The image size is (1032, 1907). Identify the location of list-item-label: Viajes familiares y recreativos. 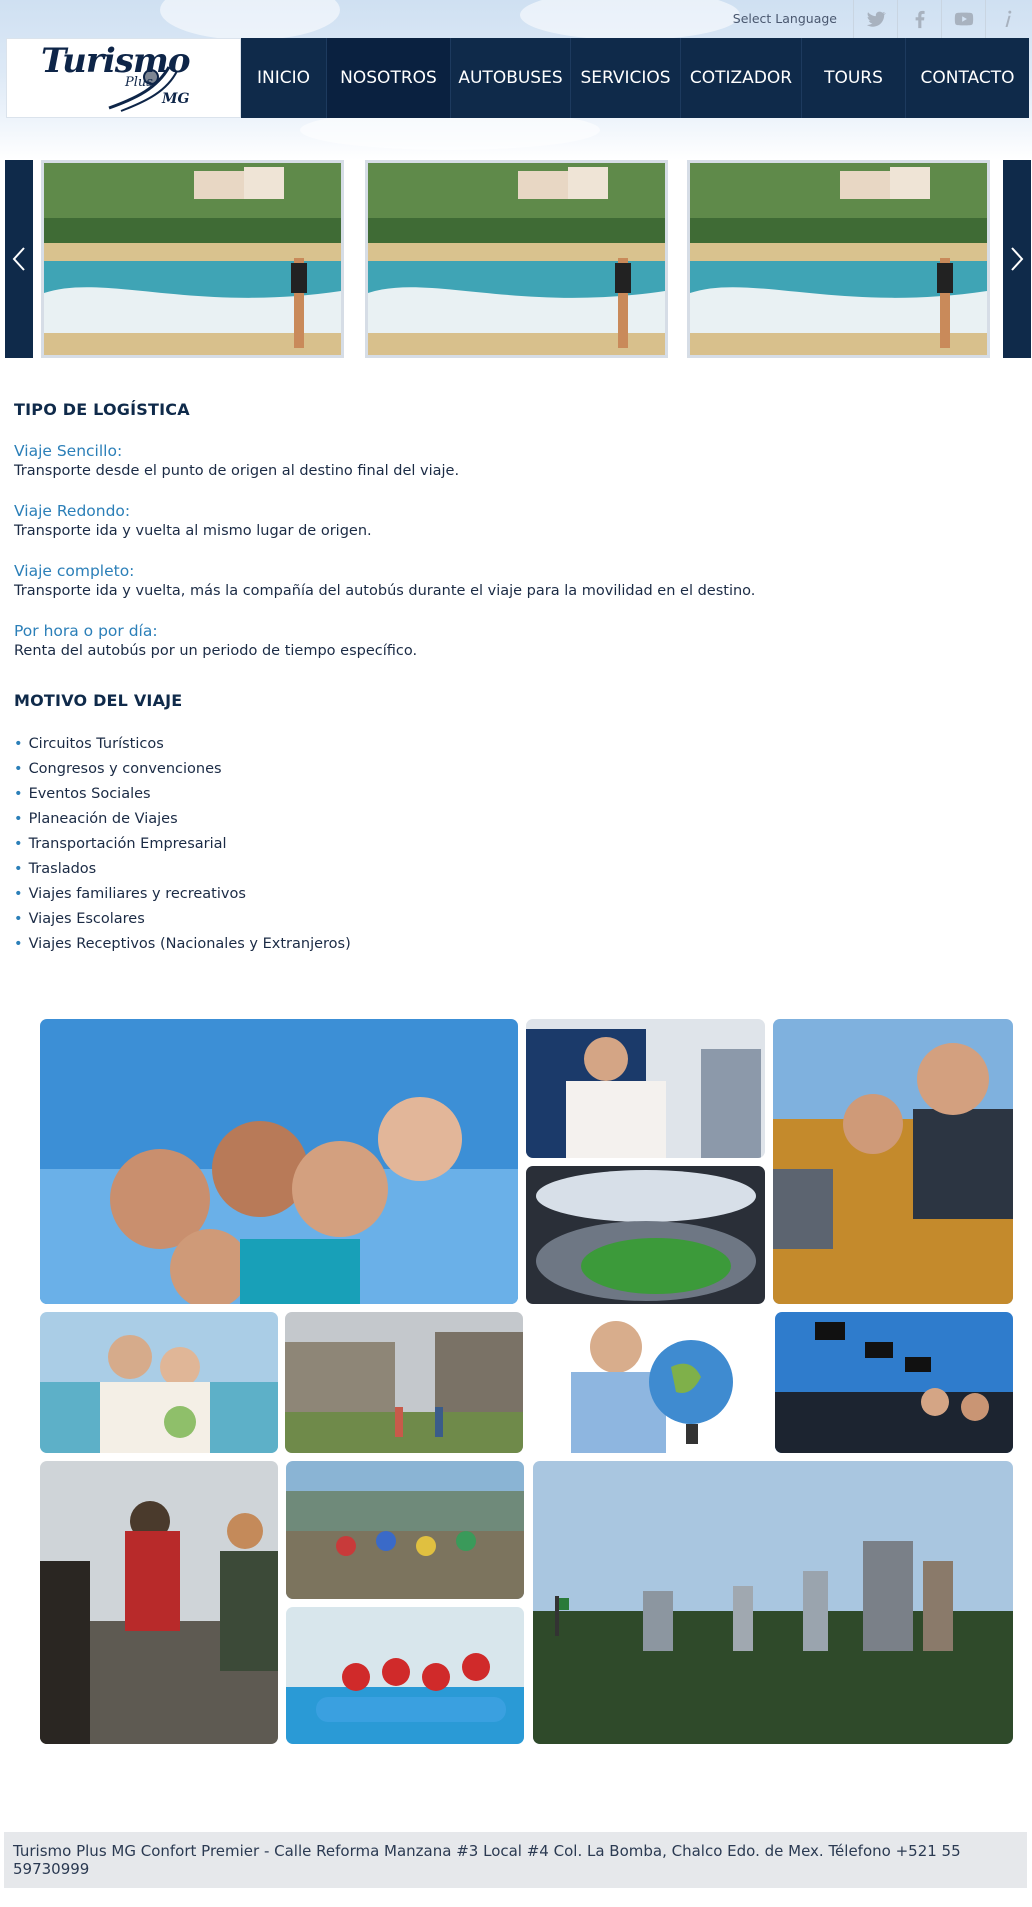
(137, 894).